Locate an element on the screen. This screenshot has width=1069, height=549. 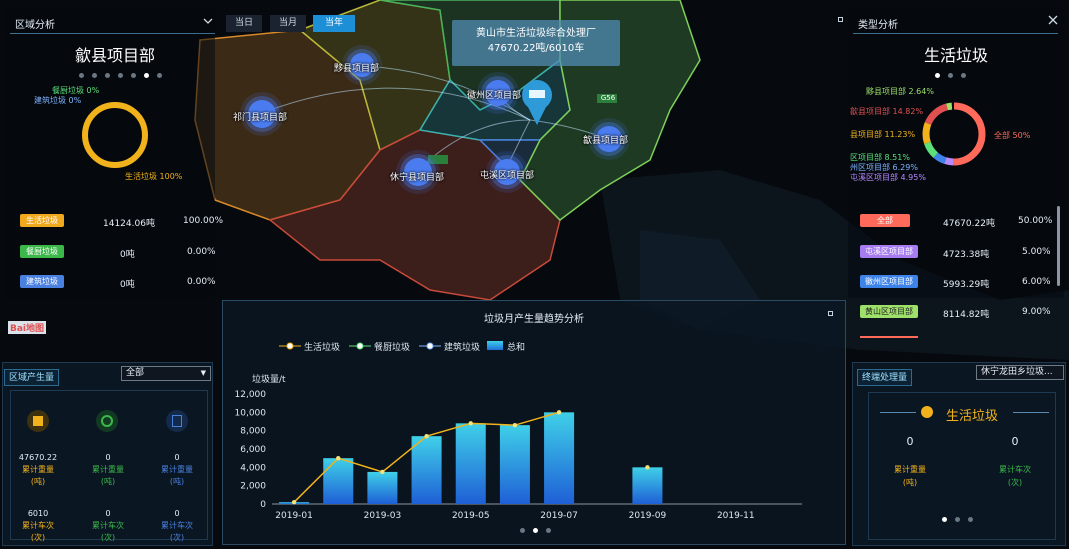
type-donut-chart is located at coordinates (954, 134).